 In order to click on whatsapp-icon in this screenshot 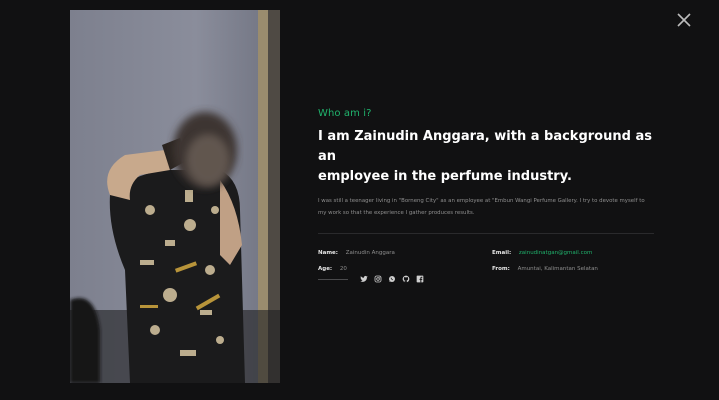, I will do `click(392, 279)`.